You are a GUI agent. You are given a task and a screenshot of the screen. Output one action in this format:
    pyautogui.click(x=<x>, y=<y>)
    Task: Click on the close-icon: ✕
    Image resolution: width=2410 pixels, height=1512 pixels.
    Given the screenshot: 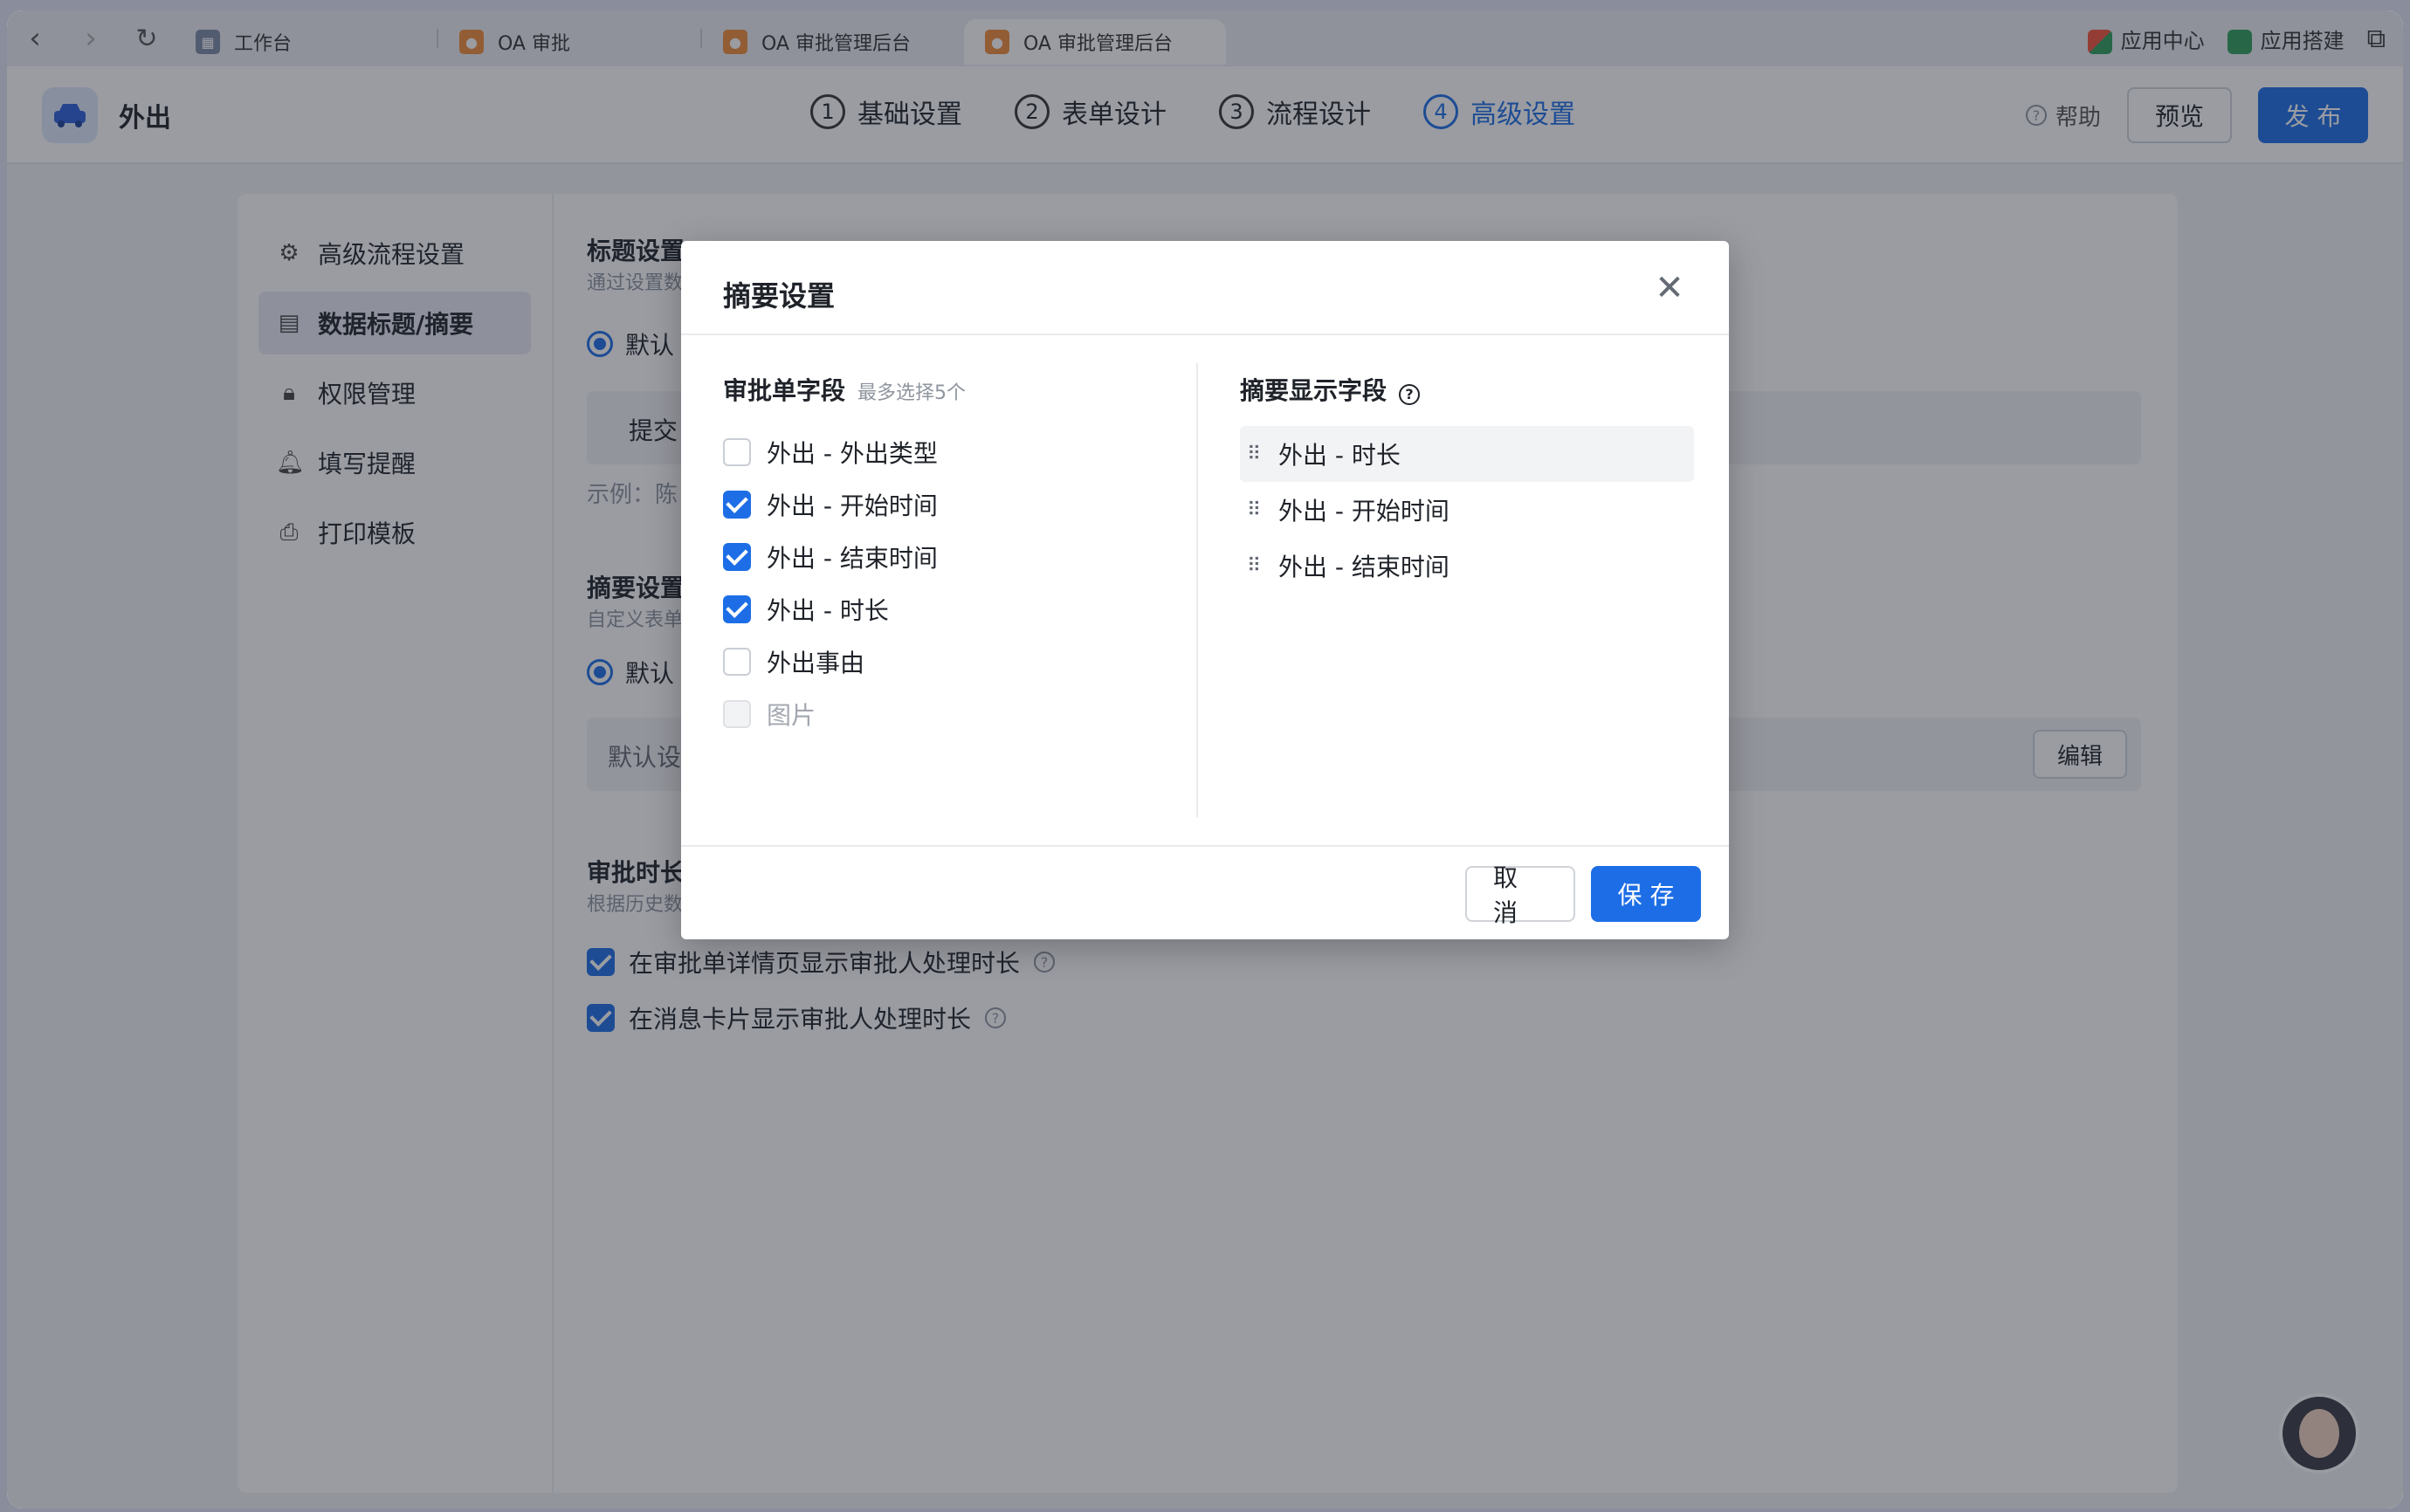 What is the action you would take?
    pyautogui.click(x=1669, y=288)
    